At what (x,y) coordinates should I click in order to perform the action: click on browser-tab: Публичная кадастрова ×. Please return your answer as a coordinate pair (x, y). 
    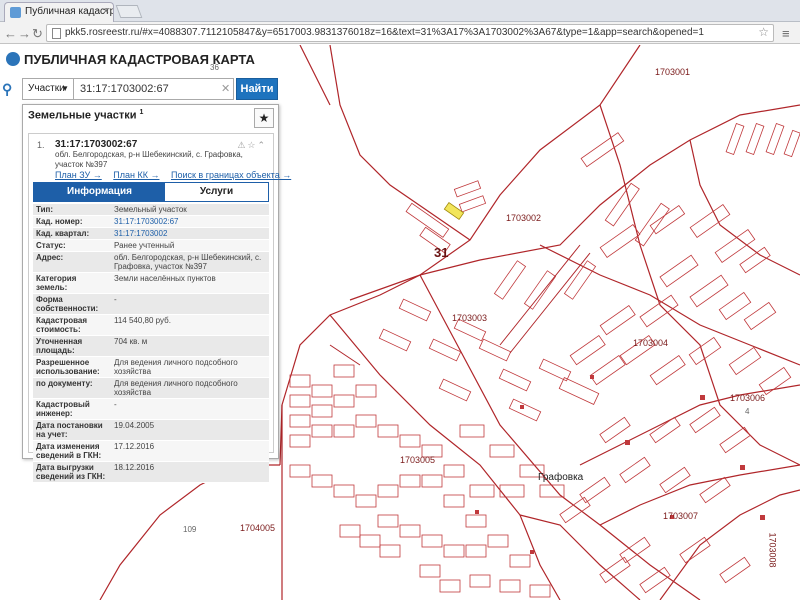
    Looking at the image, I should click on (59, 12).